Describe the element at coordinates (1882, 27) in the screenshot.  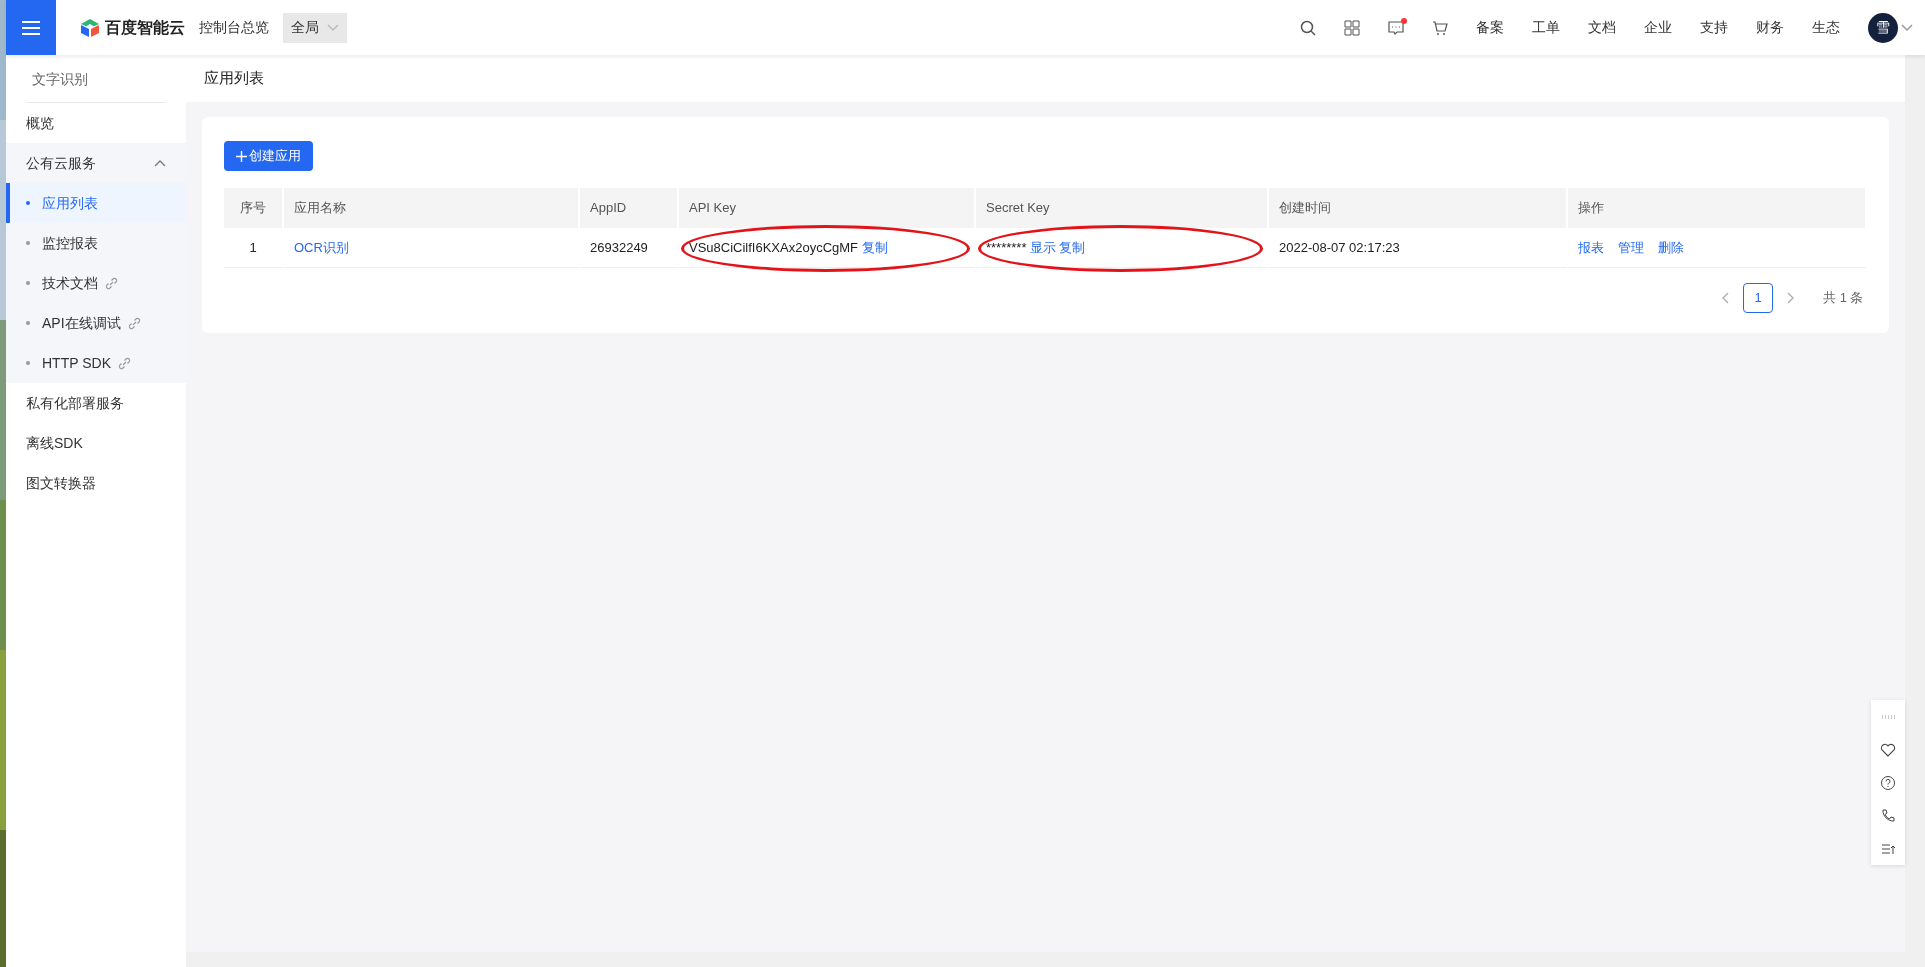
I see `avatar-button: 雪` at that location.